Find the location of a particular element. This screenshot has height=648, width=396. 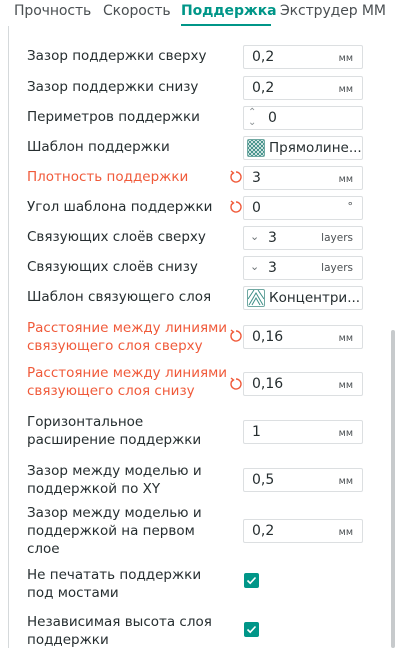

interface-pattern-label: Шаблон связующего слоя is located at coordinates (119, 297).